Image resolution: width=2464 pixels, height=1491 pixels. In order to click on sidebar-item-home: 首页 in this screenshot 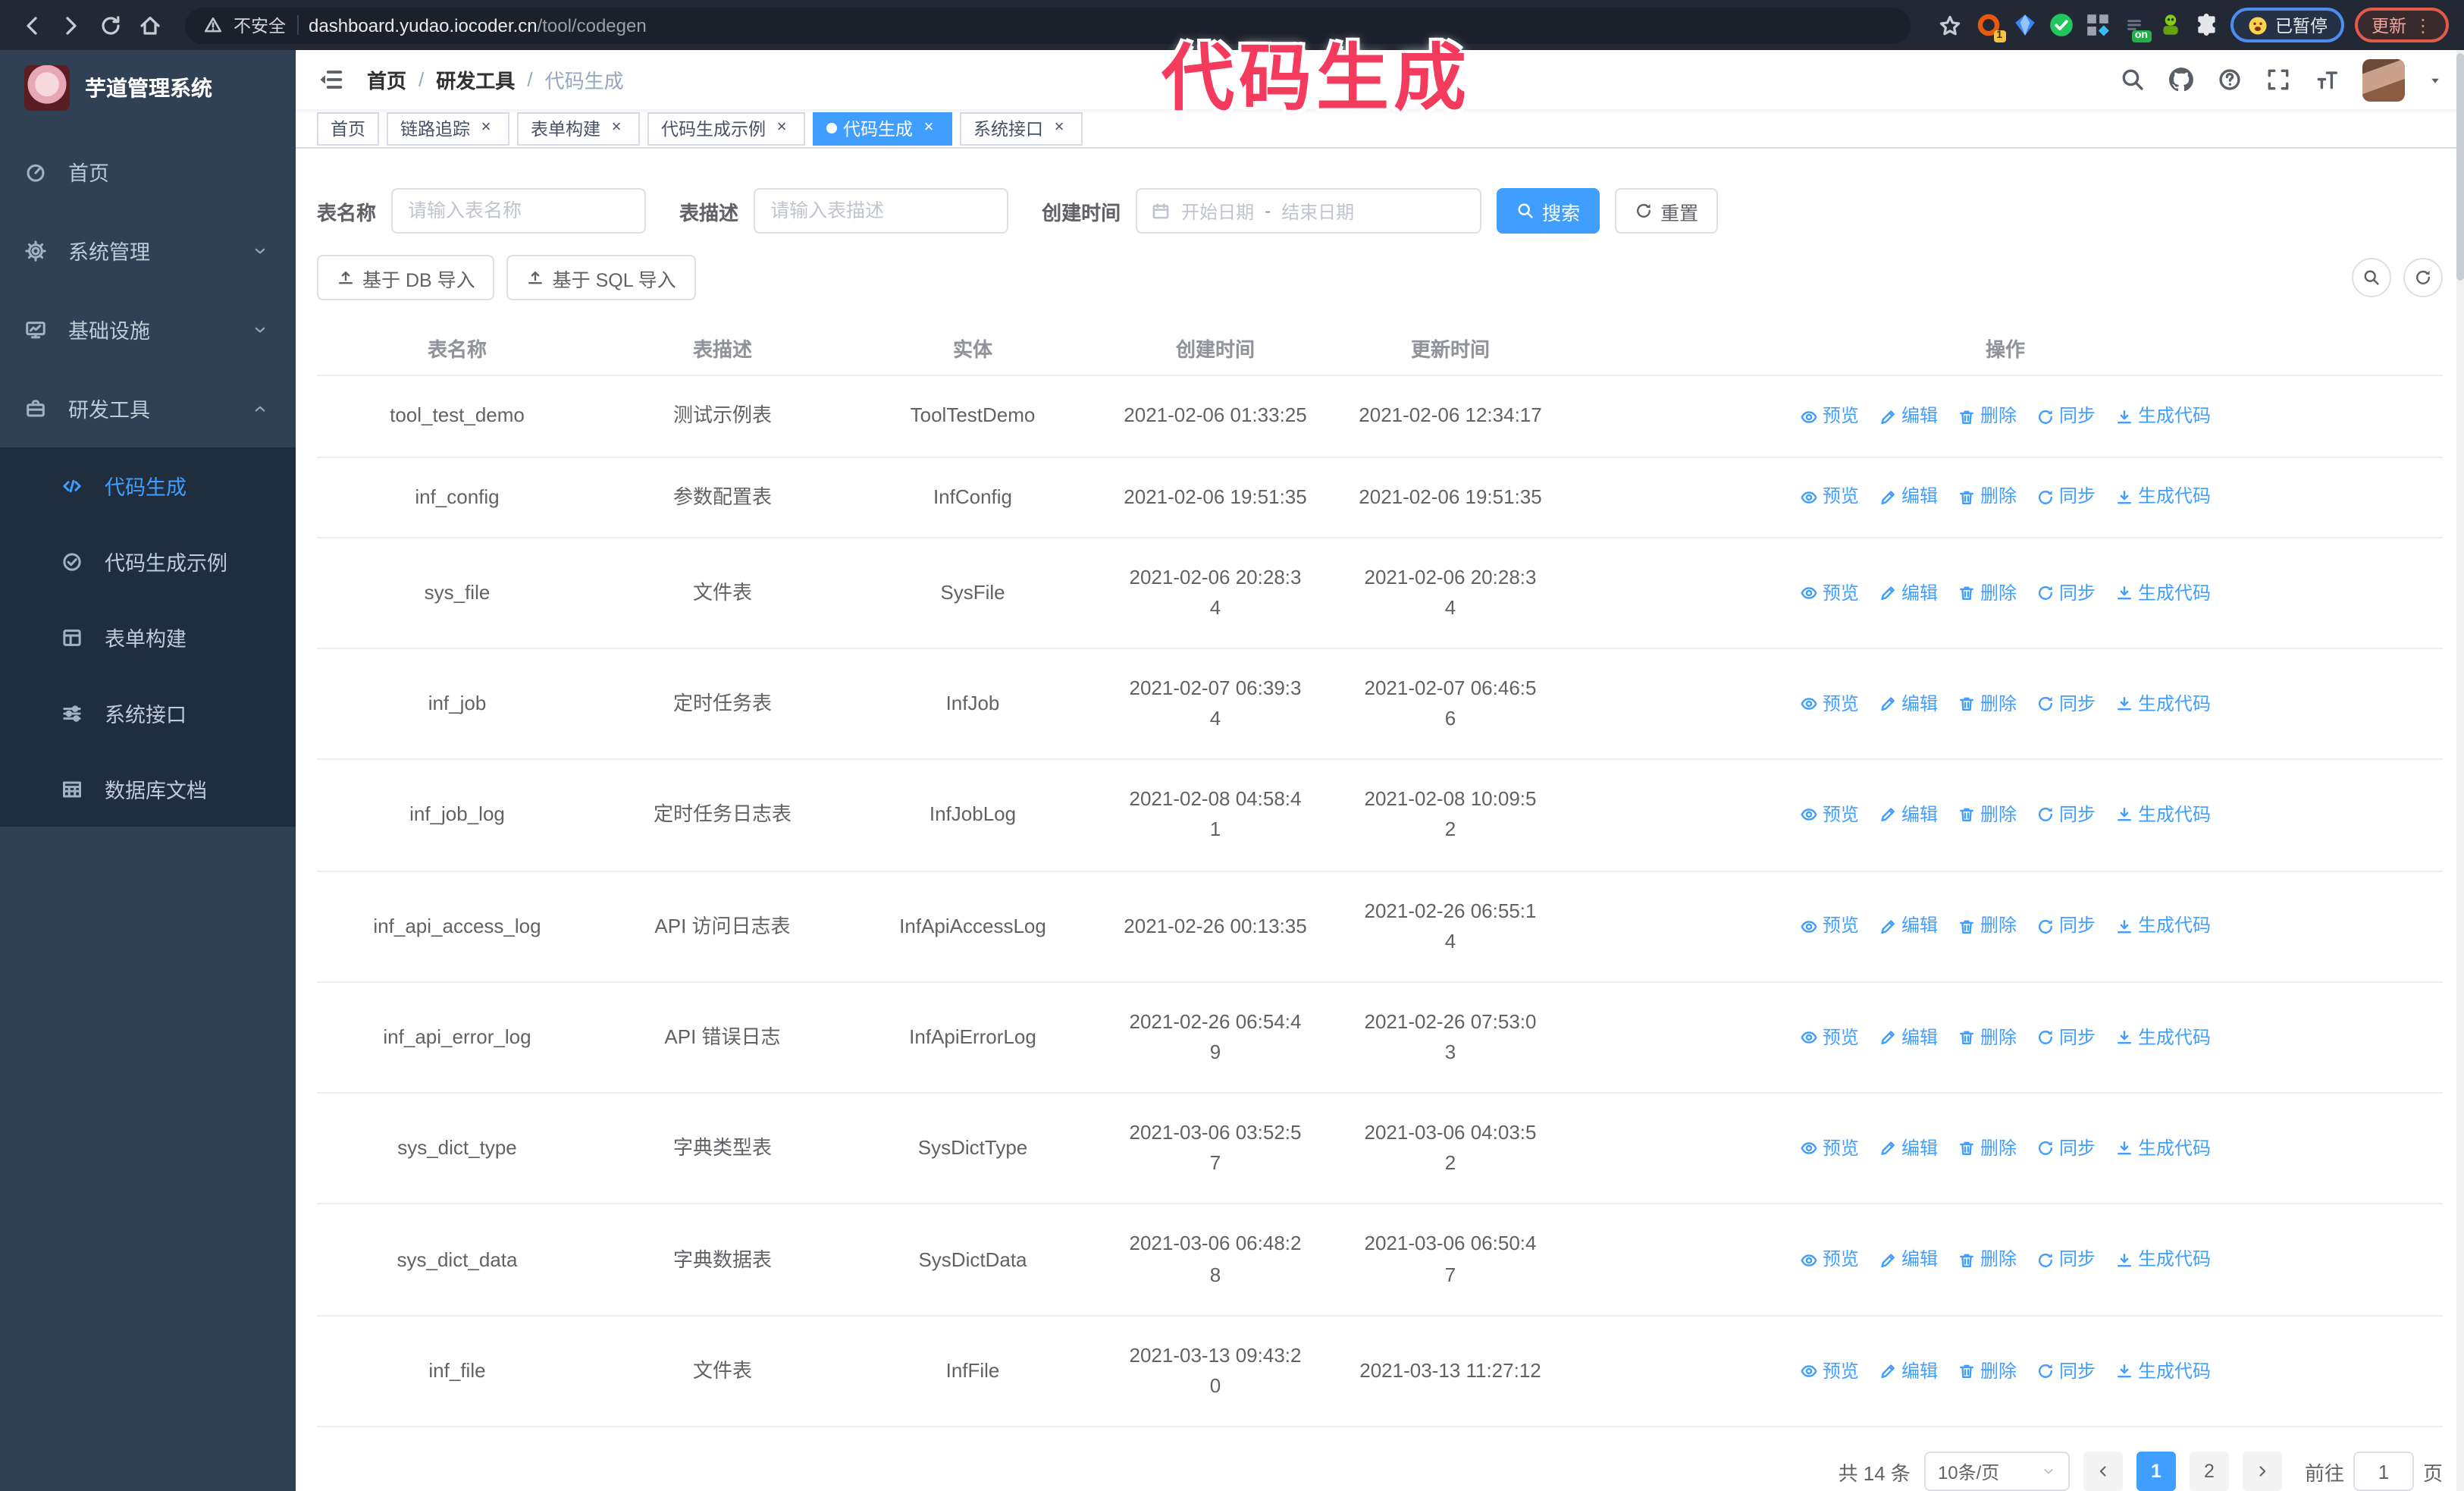, I will do `click(148, 171)`.